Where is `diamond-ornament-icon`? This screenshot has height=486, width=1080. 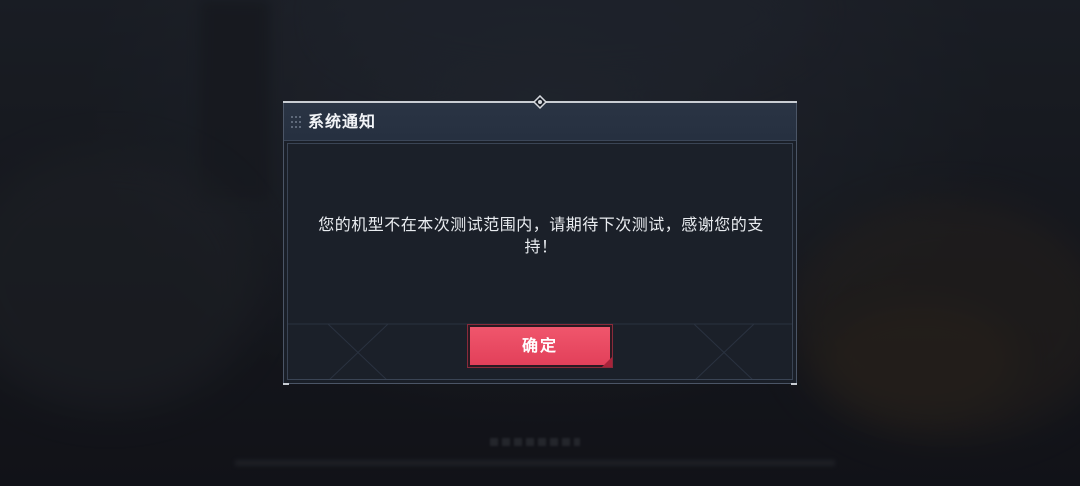
diamond-ornament-icon is located at coordinates (540, 102).